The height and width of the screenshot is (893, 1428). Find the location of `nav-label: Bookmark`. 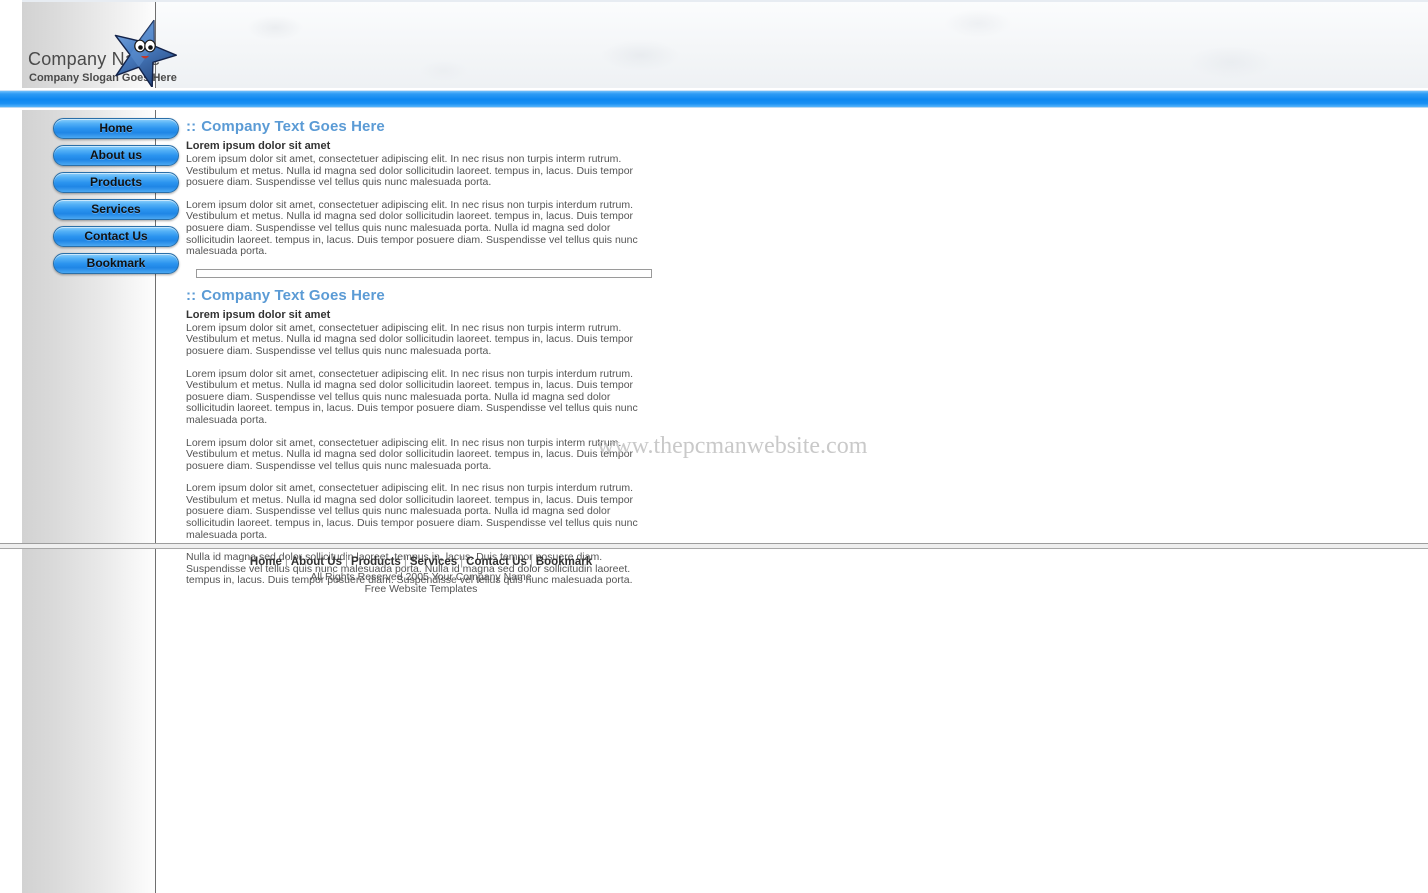

nav-label: Bookmark is located at coordinates (116, 263).